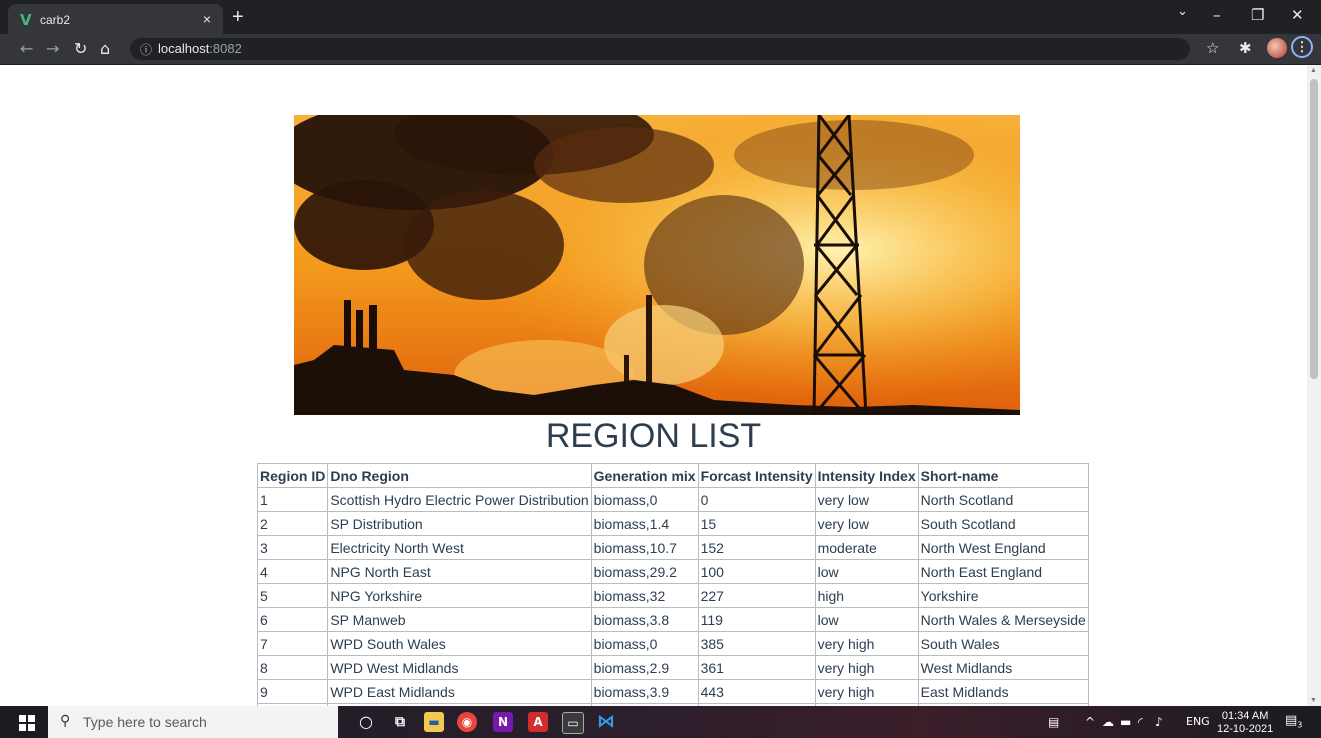 The image size is (1321, 738). Describe the element at coordinates (1300, 725) in the screenshot. I see `notification-count: 3` at that location.